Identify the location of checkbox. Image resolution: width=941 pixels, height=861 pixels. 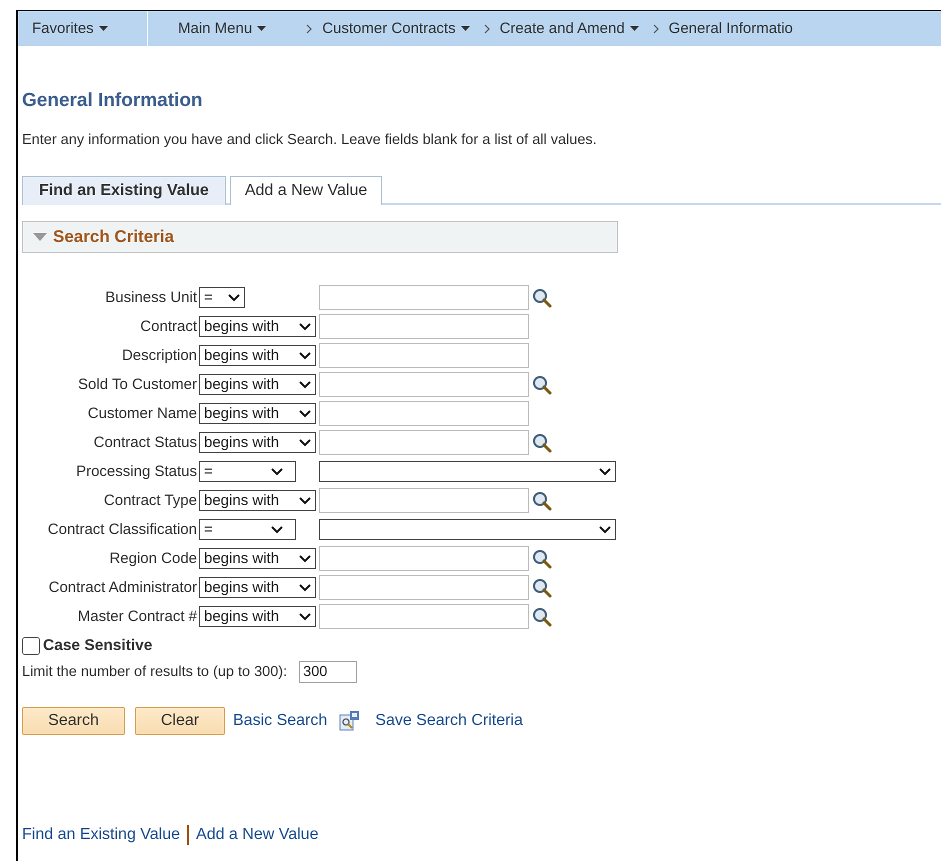
(31, 646).